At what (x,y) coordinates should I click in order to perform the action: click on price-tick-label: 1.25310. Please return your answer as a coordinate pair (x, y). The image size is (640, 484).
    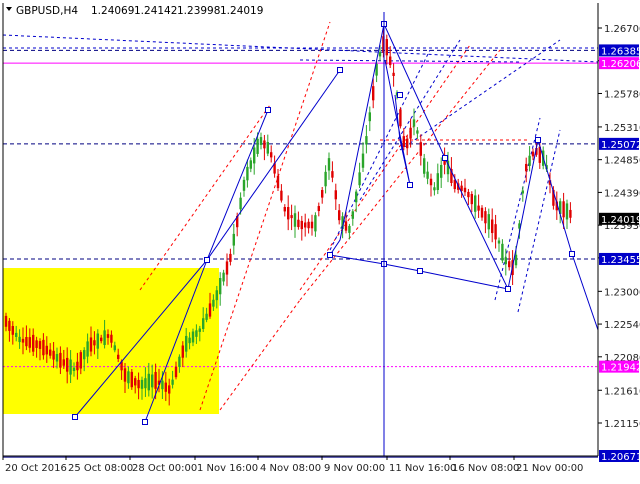
    Looking at the image, I should click on (622, 128).